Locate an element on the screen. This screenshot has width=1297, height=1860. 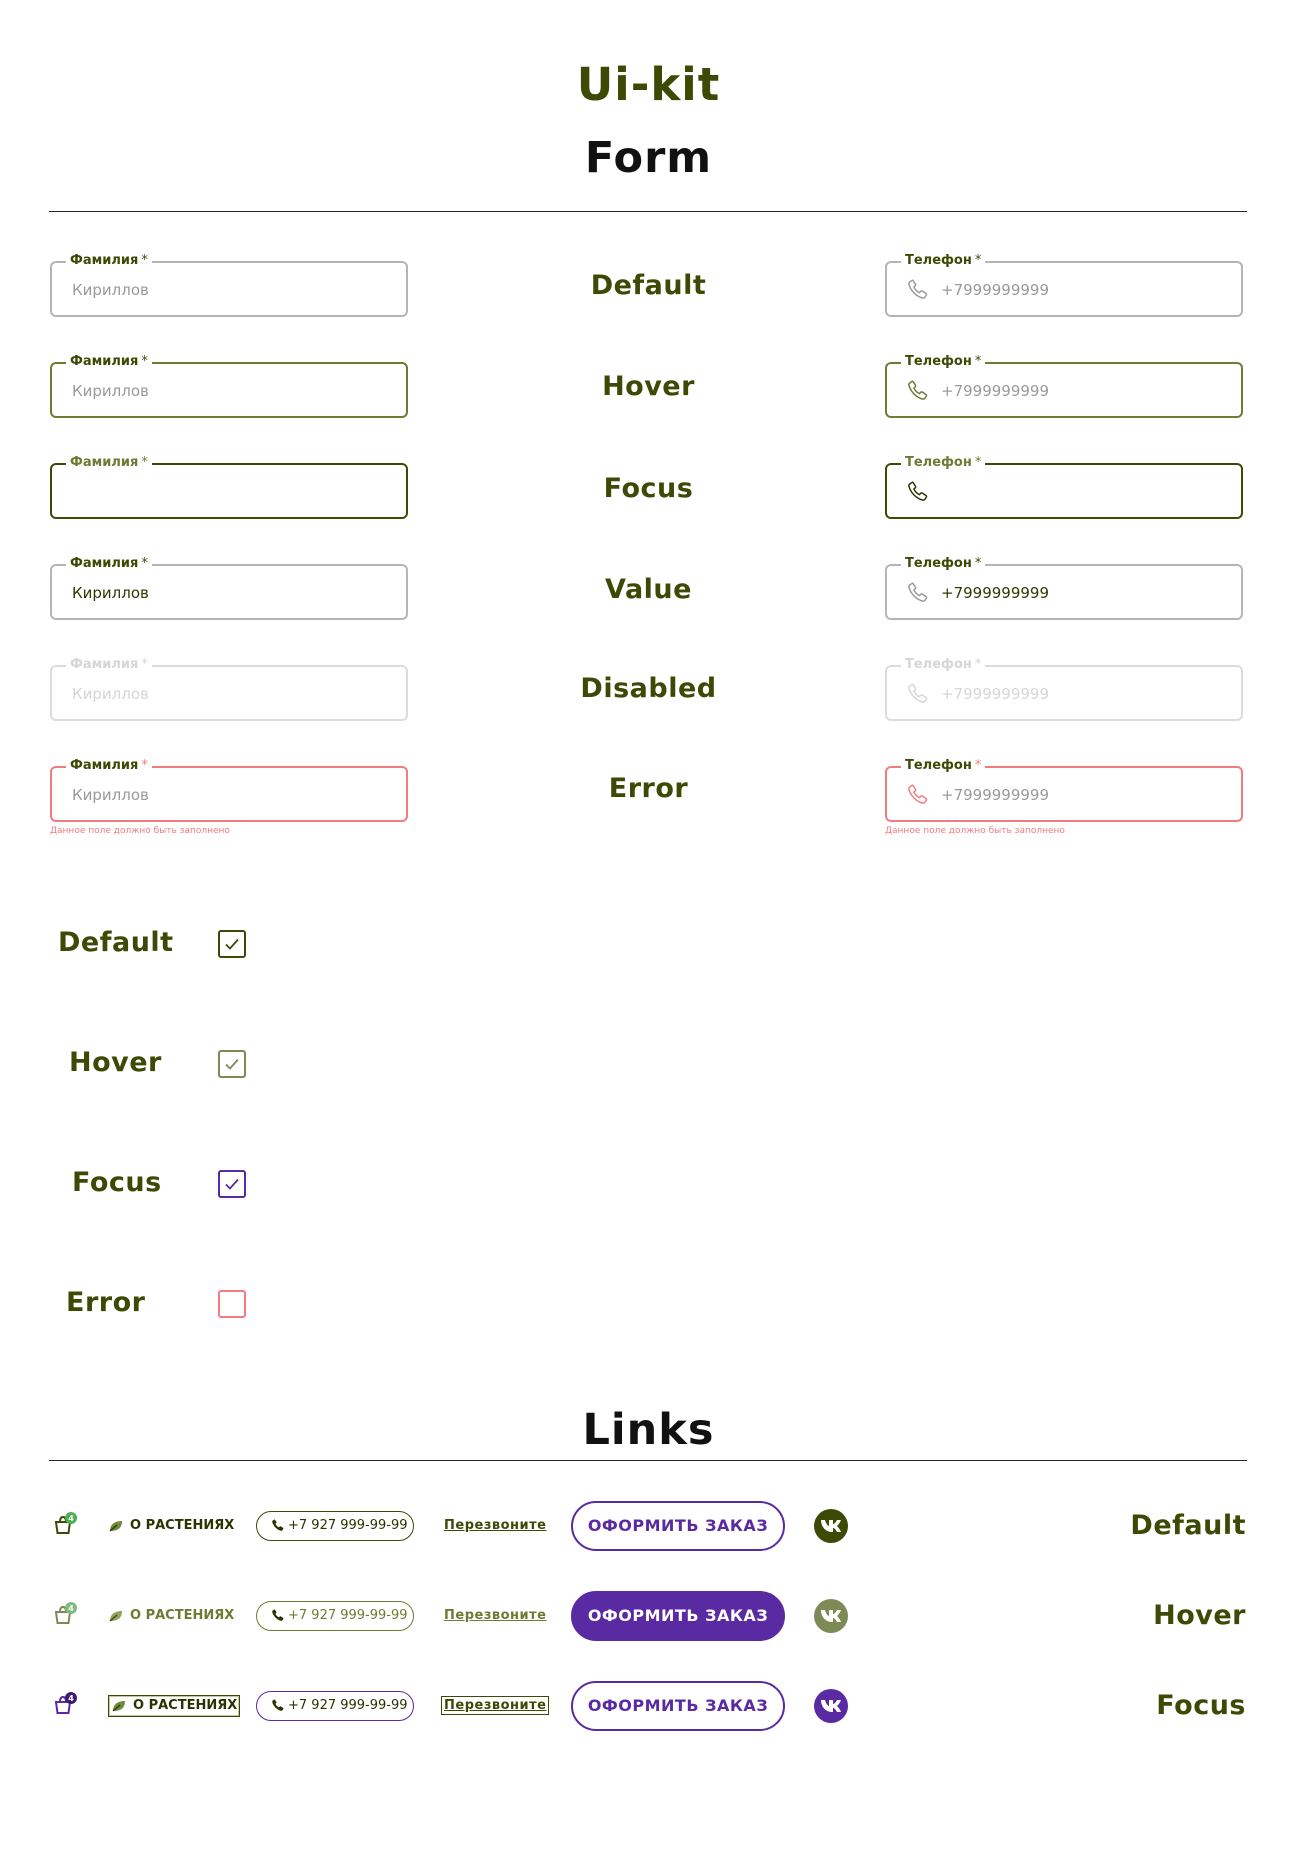
checkbox-state-label: Default is located at coordinates (116, 942).